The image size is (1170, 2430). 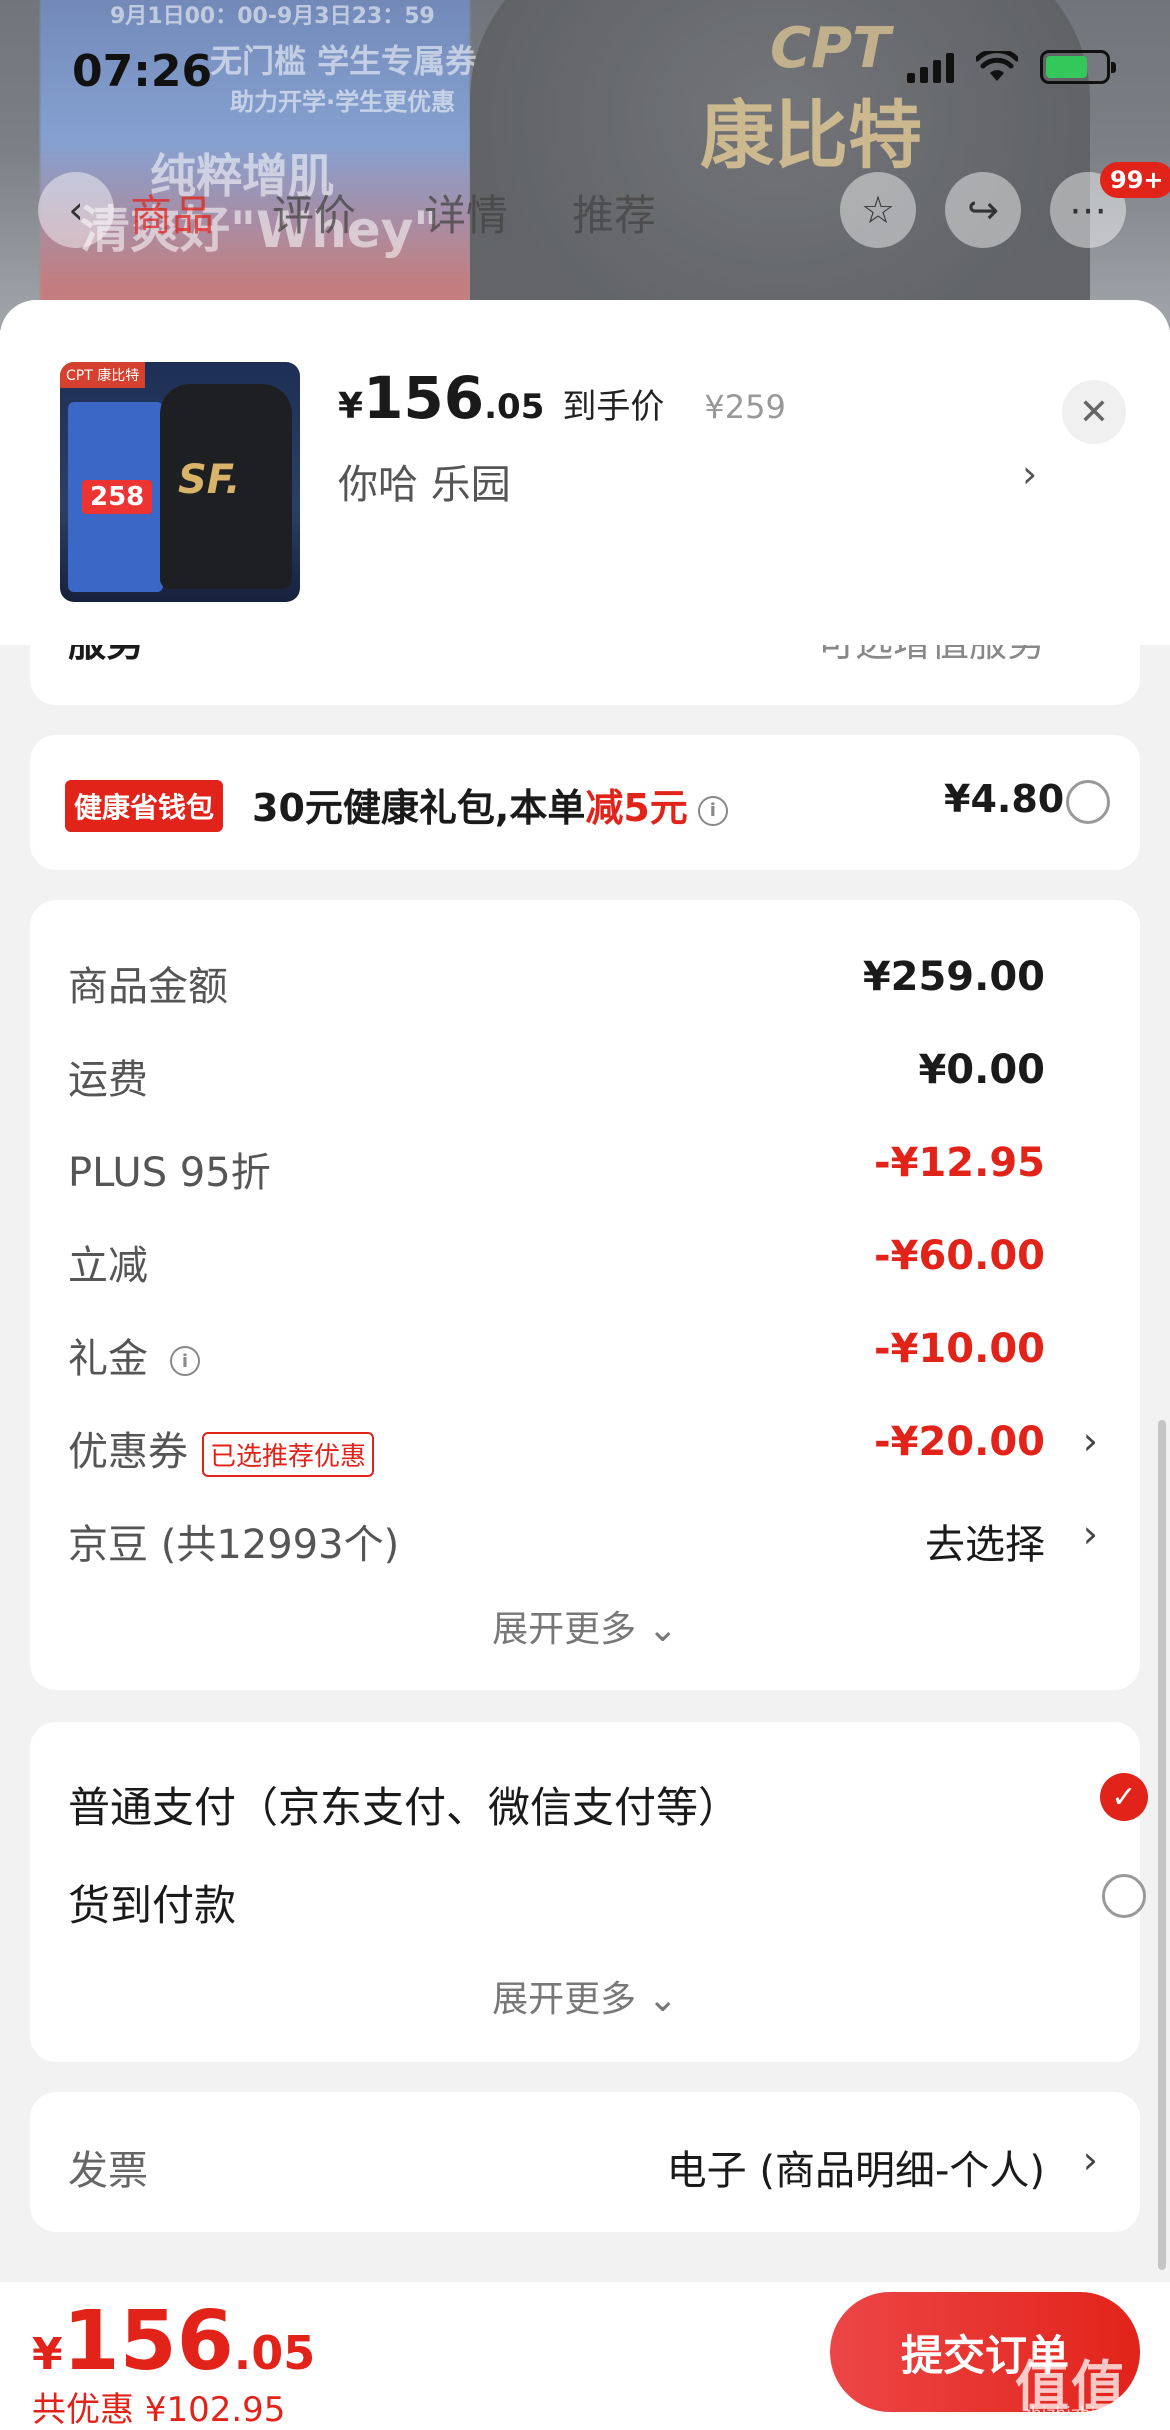 What do you see at coordinates (959, 1256) in the screenshot?
I see `fee-value: -¥60.00` at bounding box center [959, 1256].